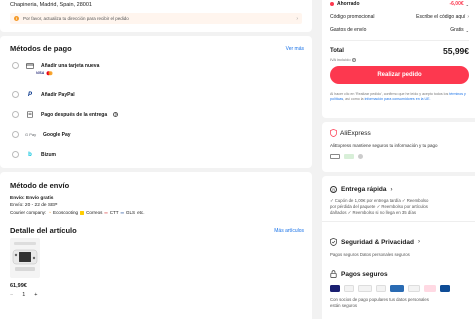 The image size is (475, 319). What do you see at coordinates (381, 288) in the screenshot?
I see `maestro-badge-icon` at bounding box center [381, 288].